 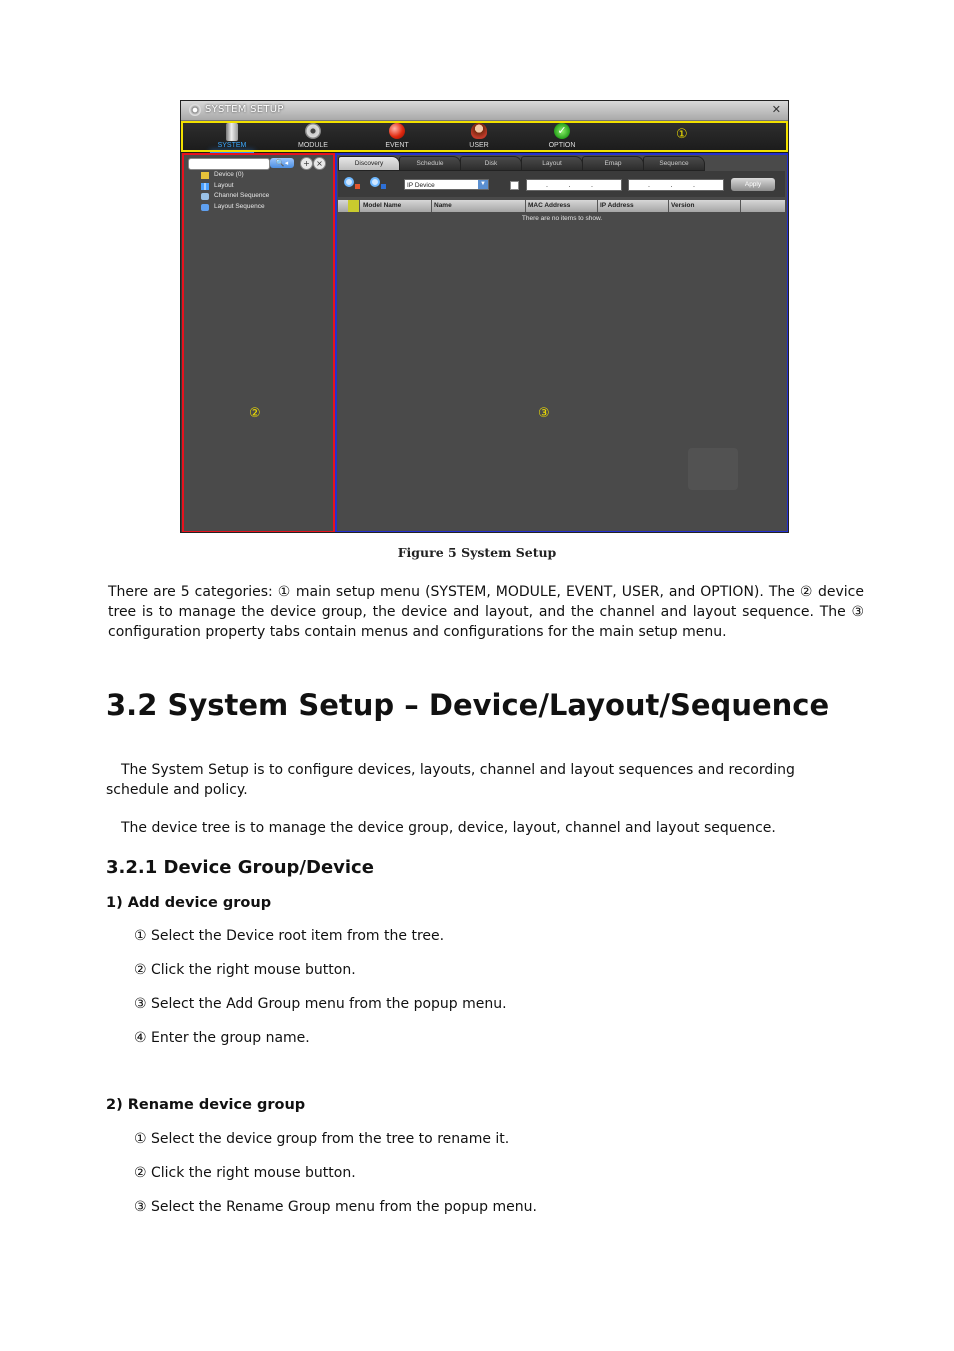 I want to click on server-icon, so click(x=232, y=132).